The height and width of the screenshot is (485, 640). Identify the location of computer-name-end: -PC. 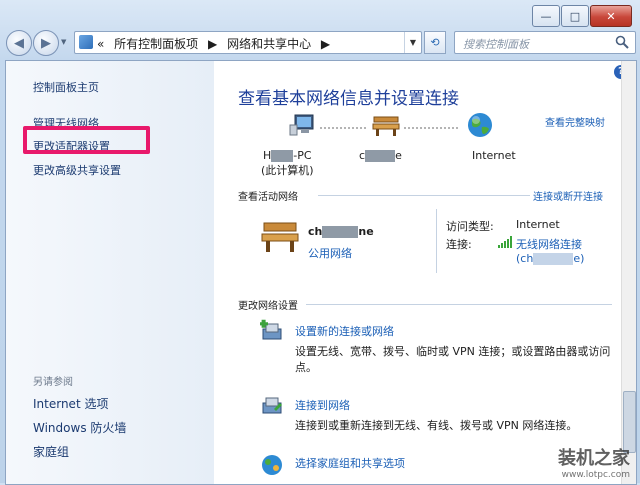
(302, 155).